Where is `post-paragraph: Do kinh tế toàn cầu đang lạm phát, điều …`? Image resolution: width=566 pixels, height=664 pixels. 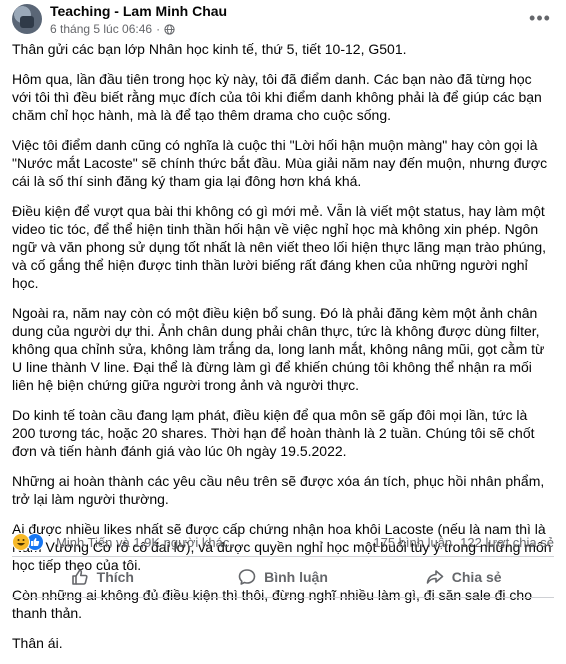 post-paragraph: Do kinh tế toàn cầu đang lạm phát, điều … is located at coordinates (273, 433).